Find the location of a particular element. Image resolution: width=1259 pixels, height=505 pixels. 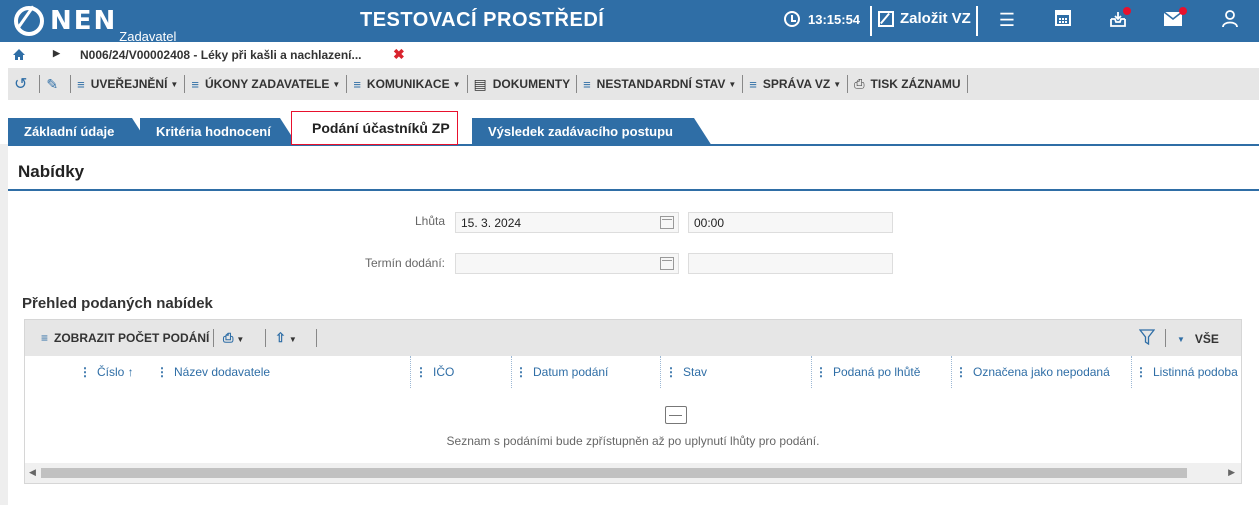

home-icon is located at coordinates (19, 54).